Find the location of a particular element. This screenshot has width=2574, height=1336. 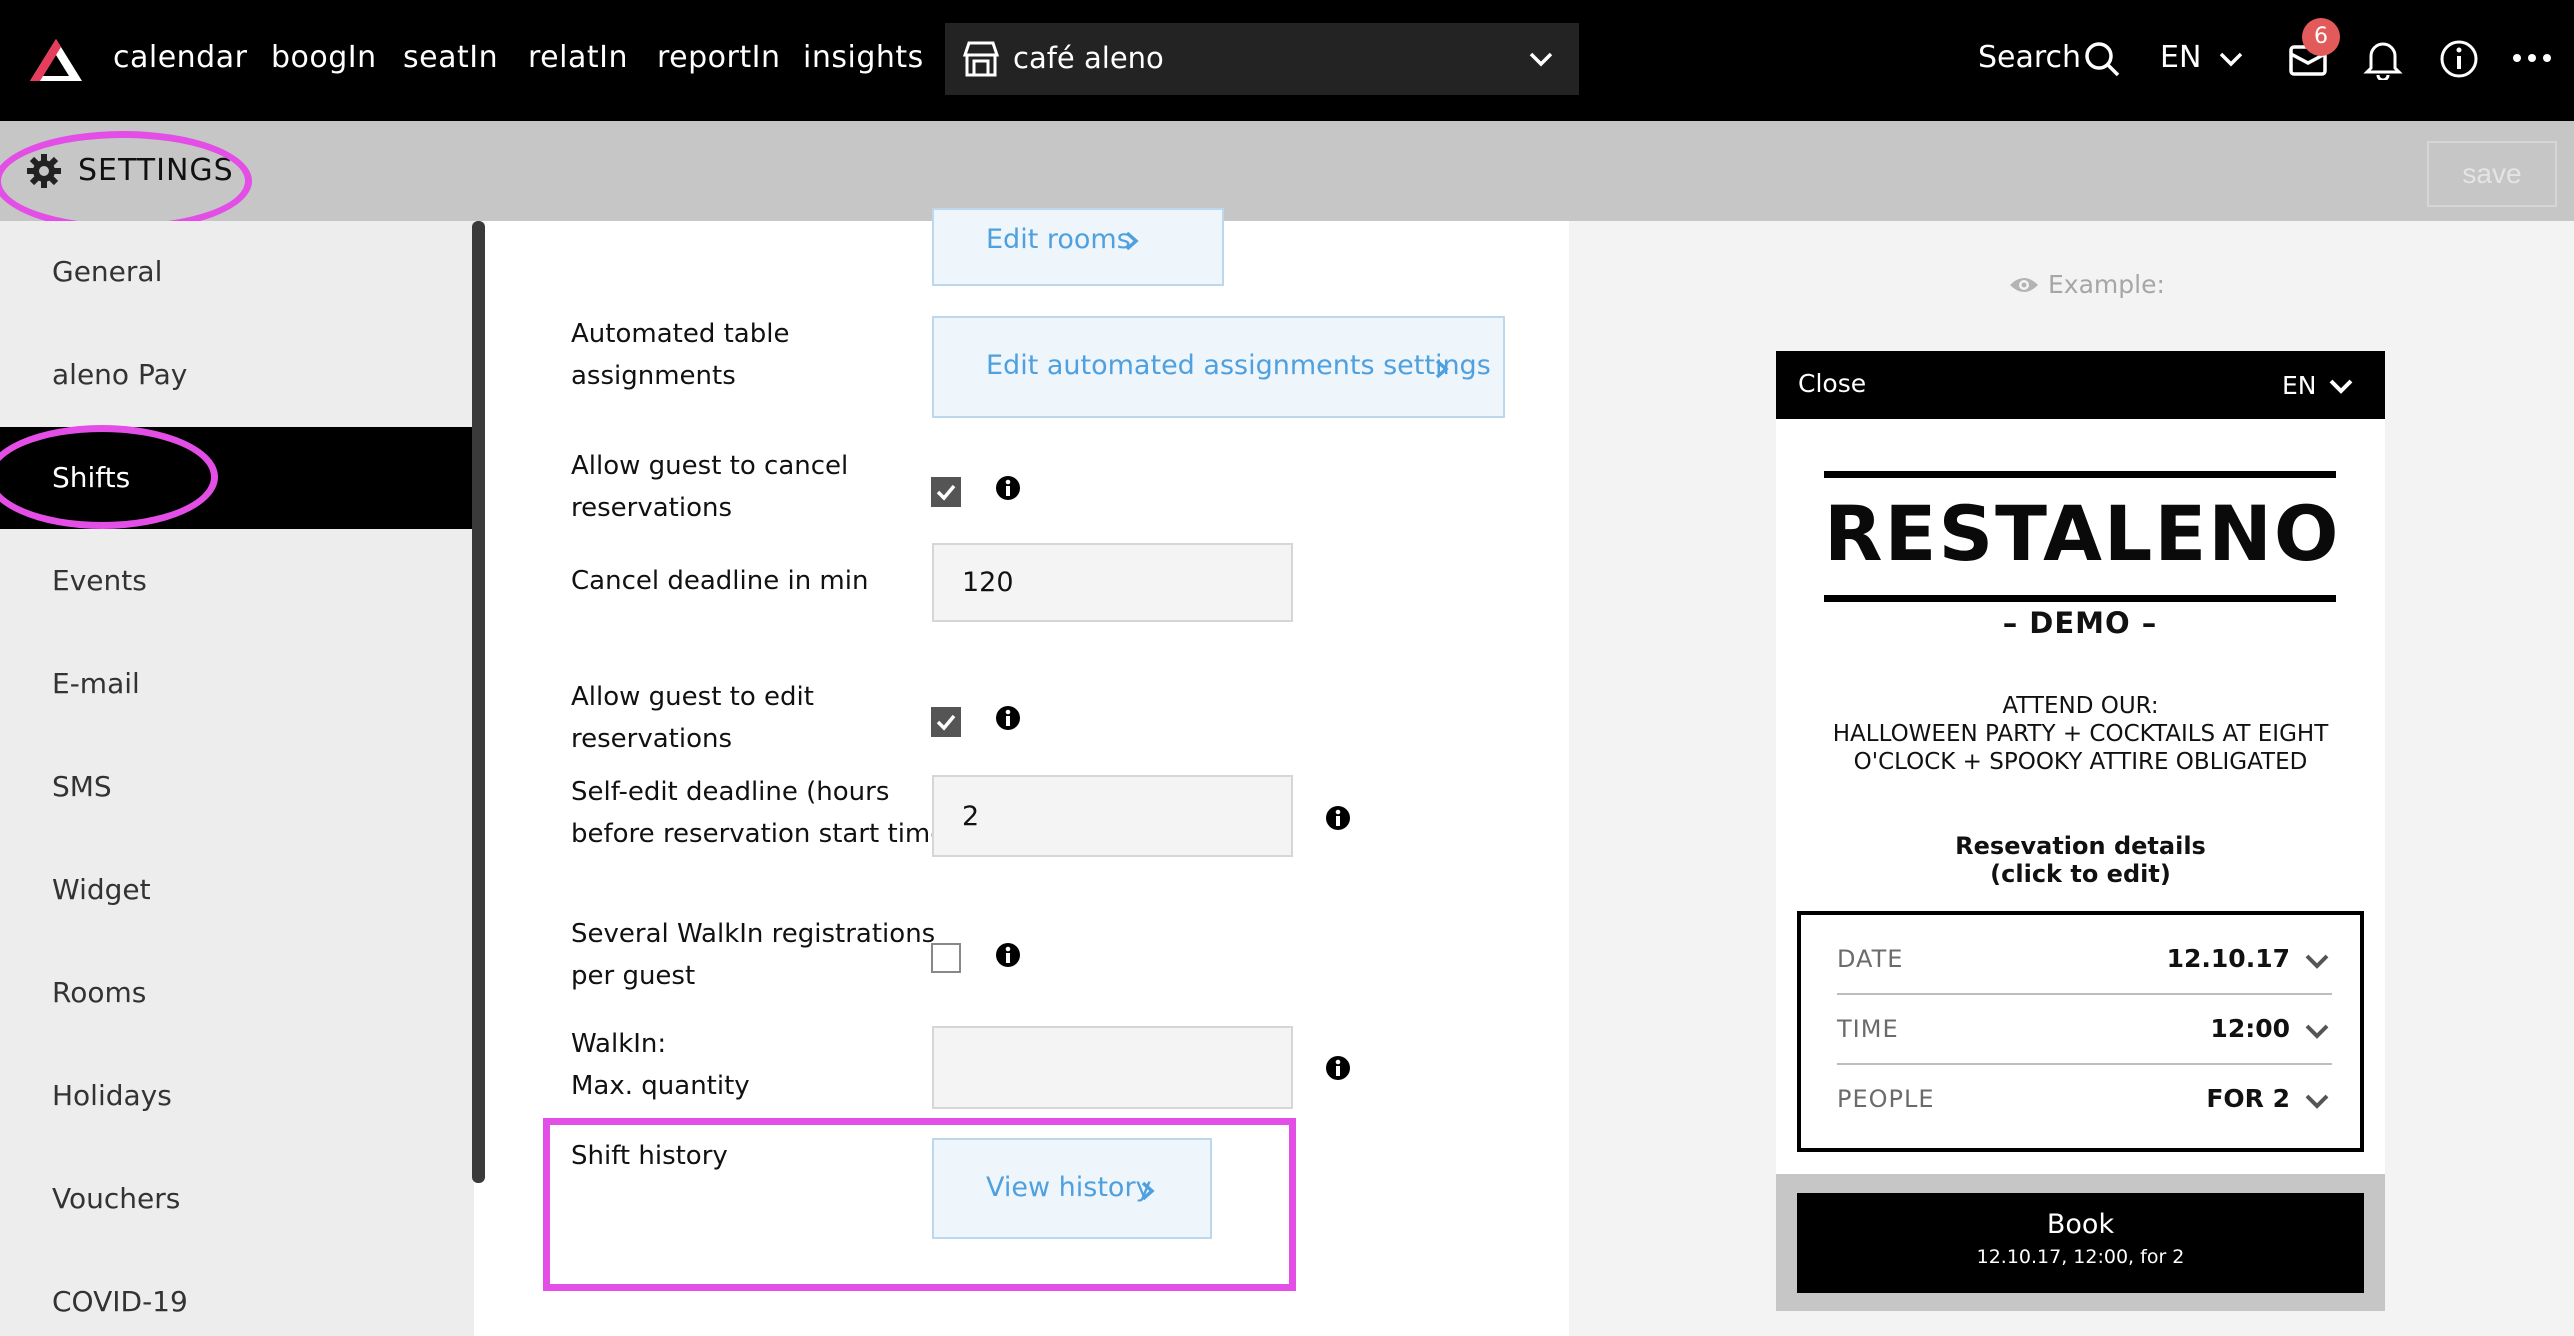

aleno-logo-icon is located at coordinates (56, 60).